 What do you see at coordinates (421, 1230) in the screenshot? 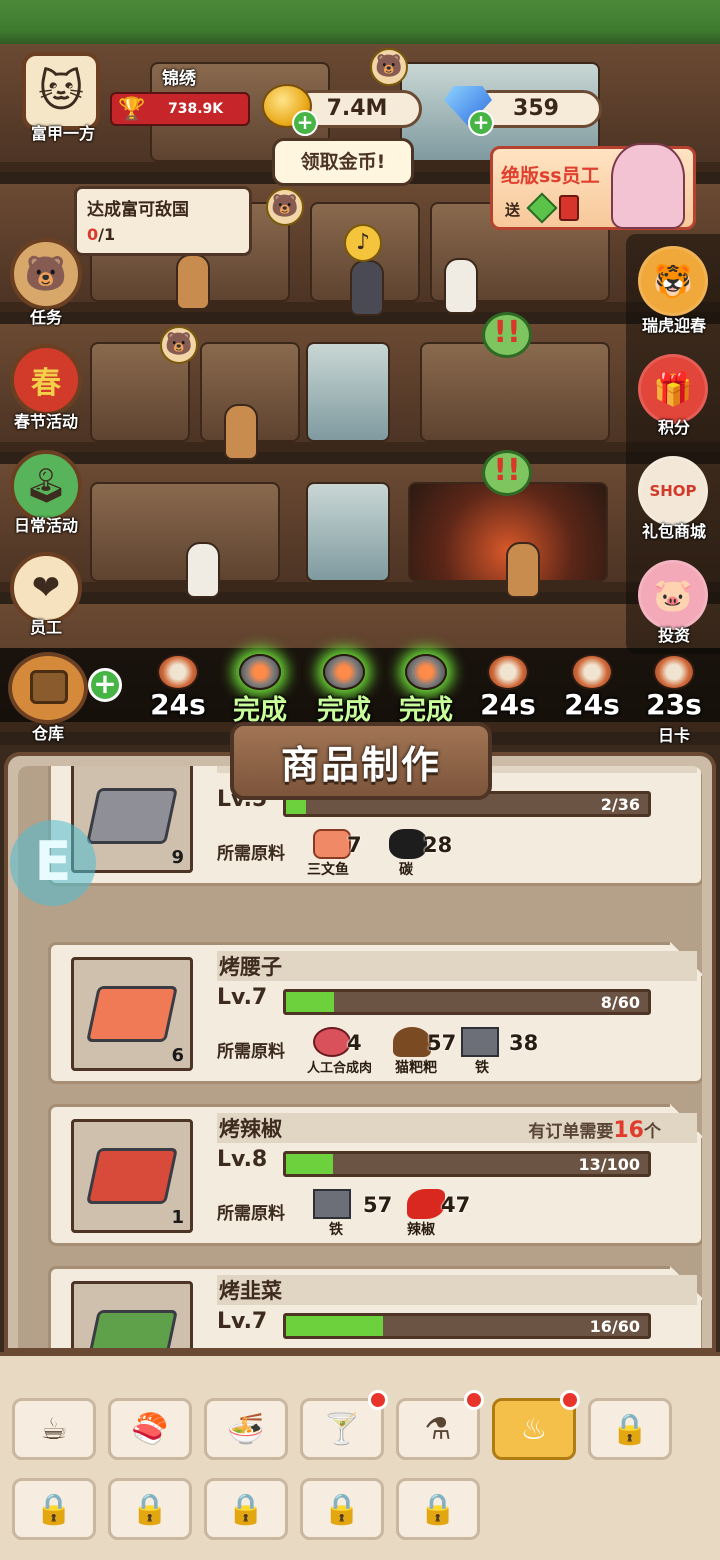
I see `material-name: 辣椒` at bounding box center [421, 1230].